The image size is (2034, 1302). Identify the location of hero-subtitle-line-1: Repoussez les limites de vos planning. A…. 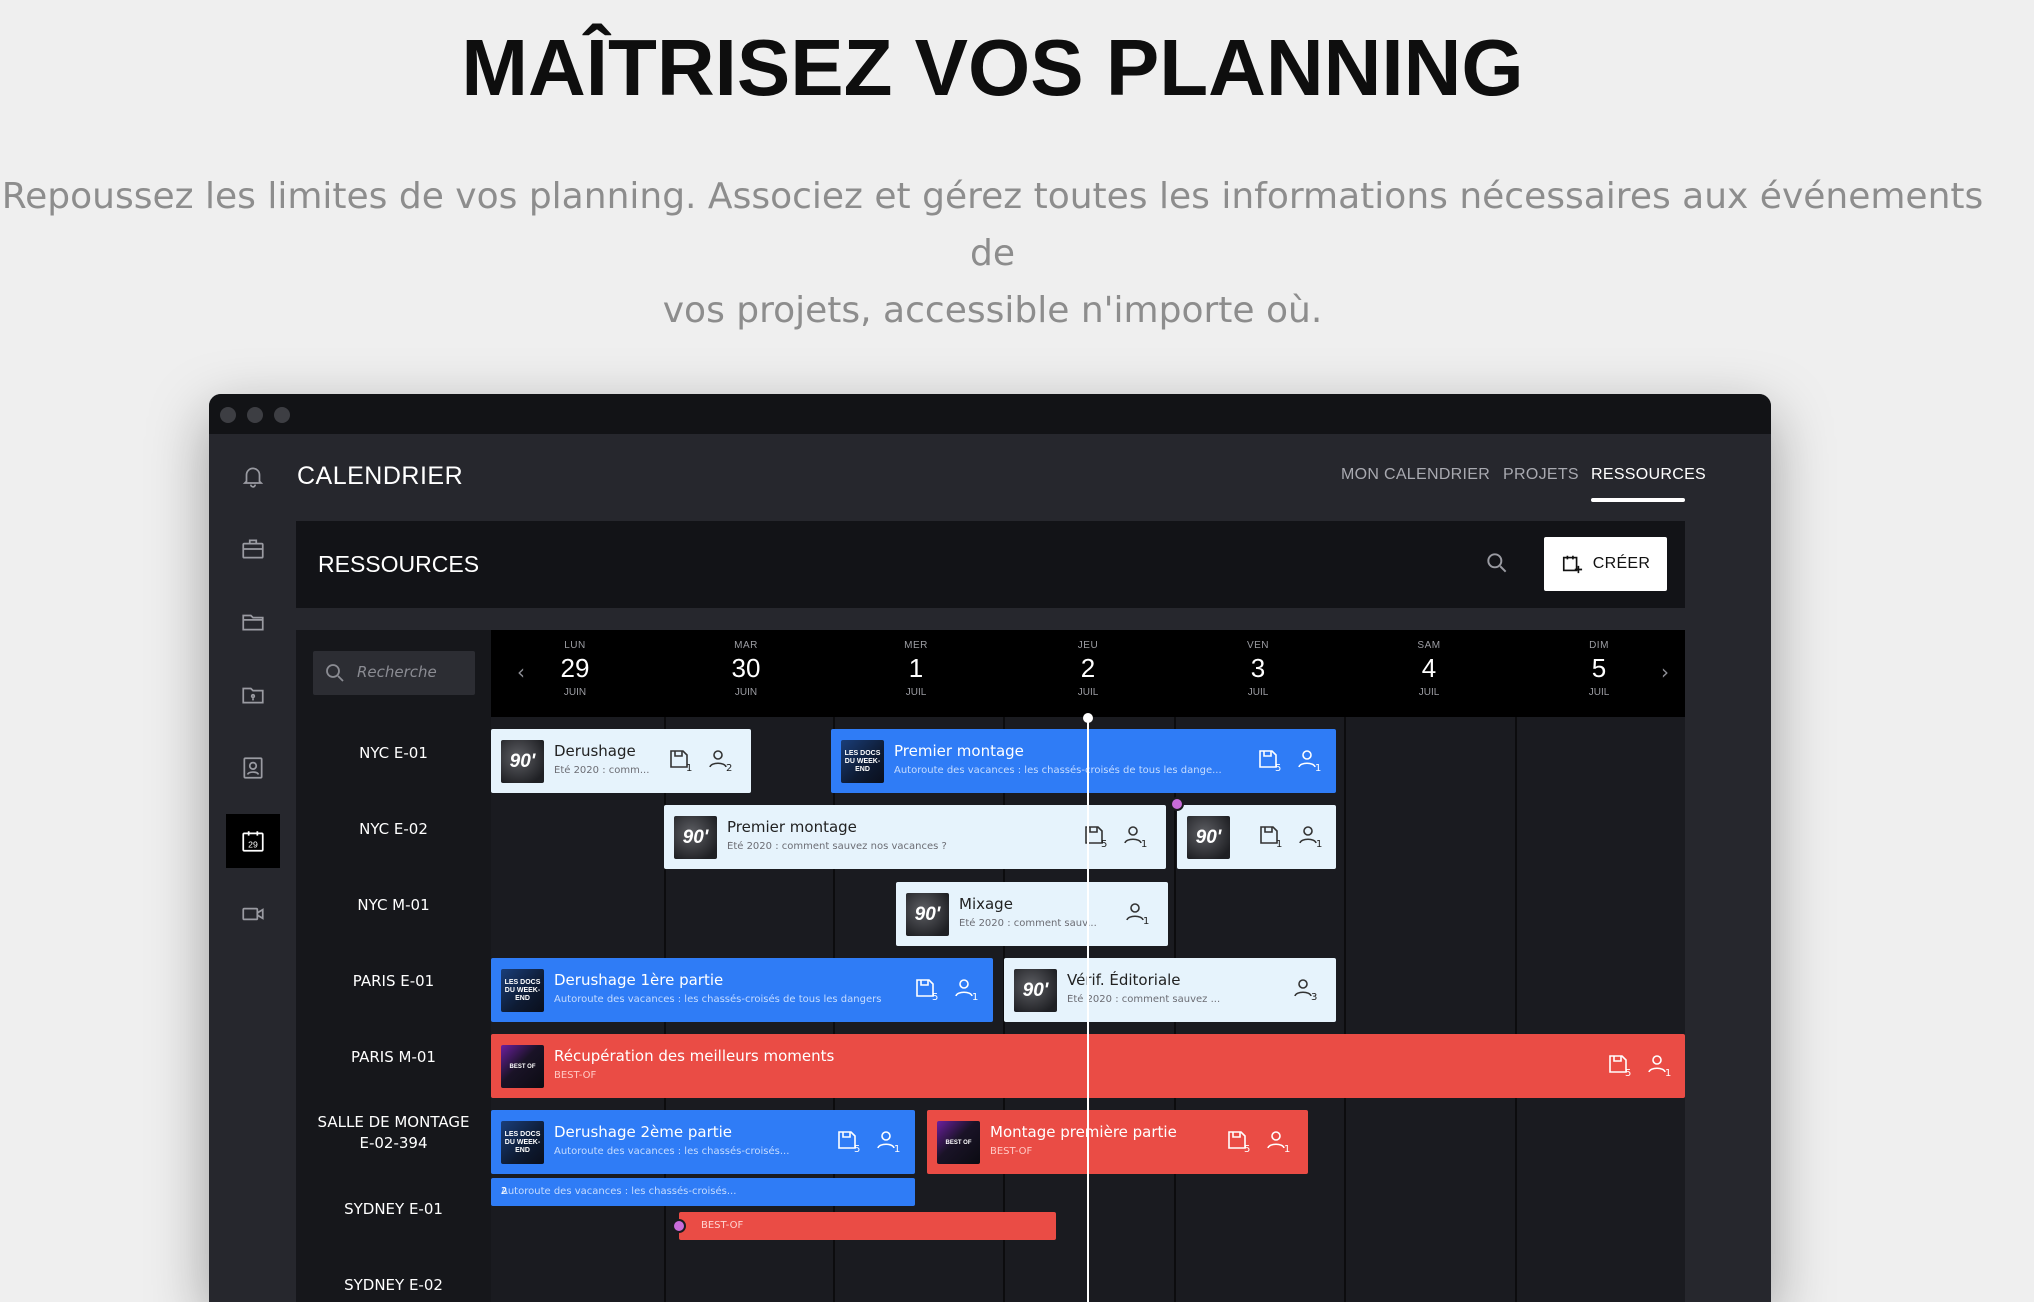
(992, 225).